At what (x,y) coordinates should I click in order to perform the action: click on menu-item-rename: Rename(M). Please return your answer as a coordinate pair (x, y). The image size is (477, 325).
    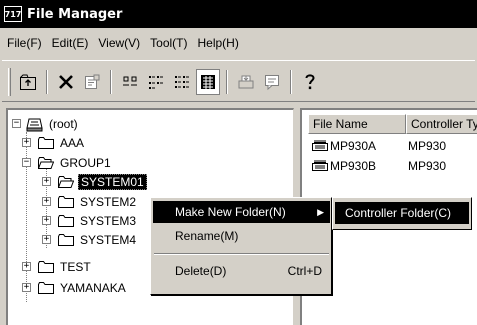
    Looking at the image, I should click on (241, 236).